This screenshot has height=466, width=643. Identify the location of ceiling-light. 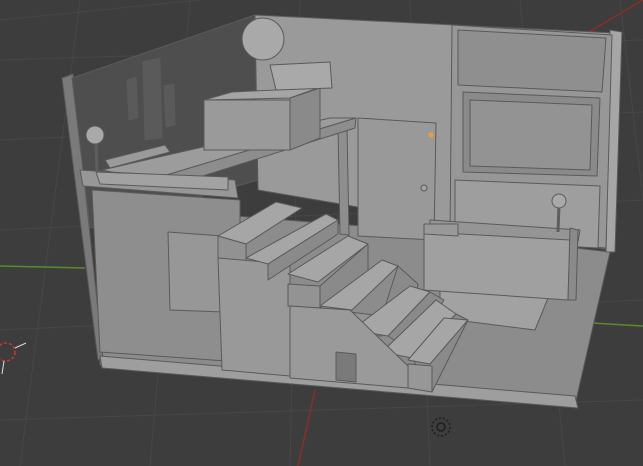
(263, 39).